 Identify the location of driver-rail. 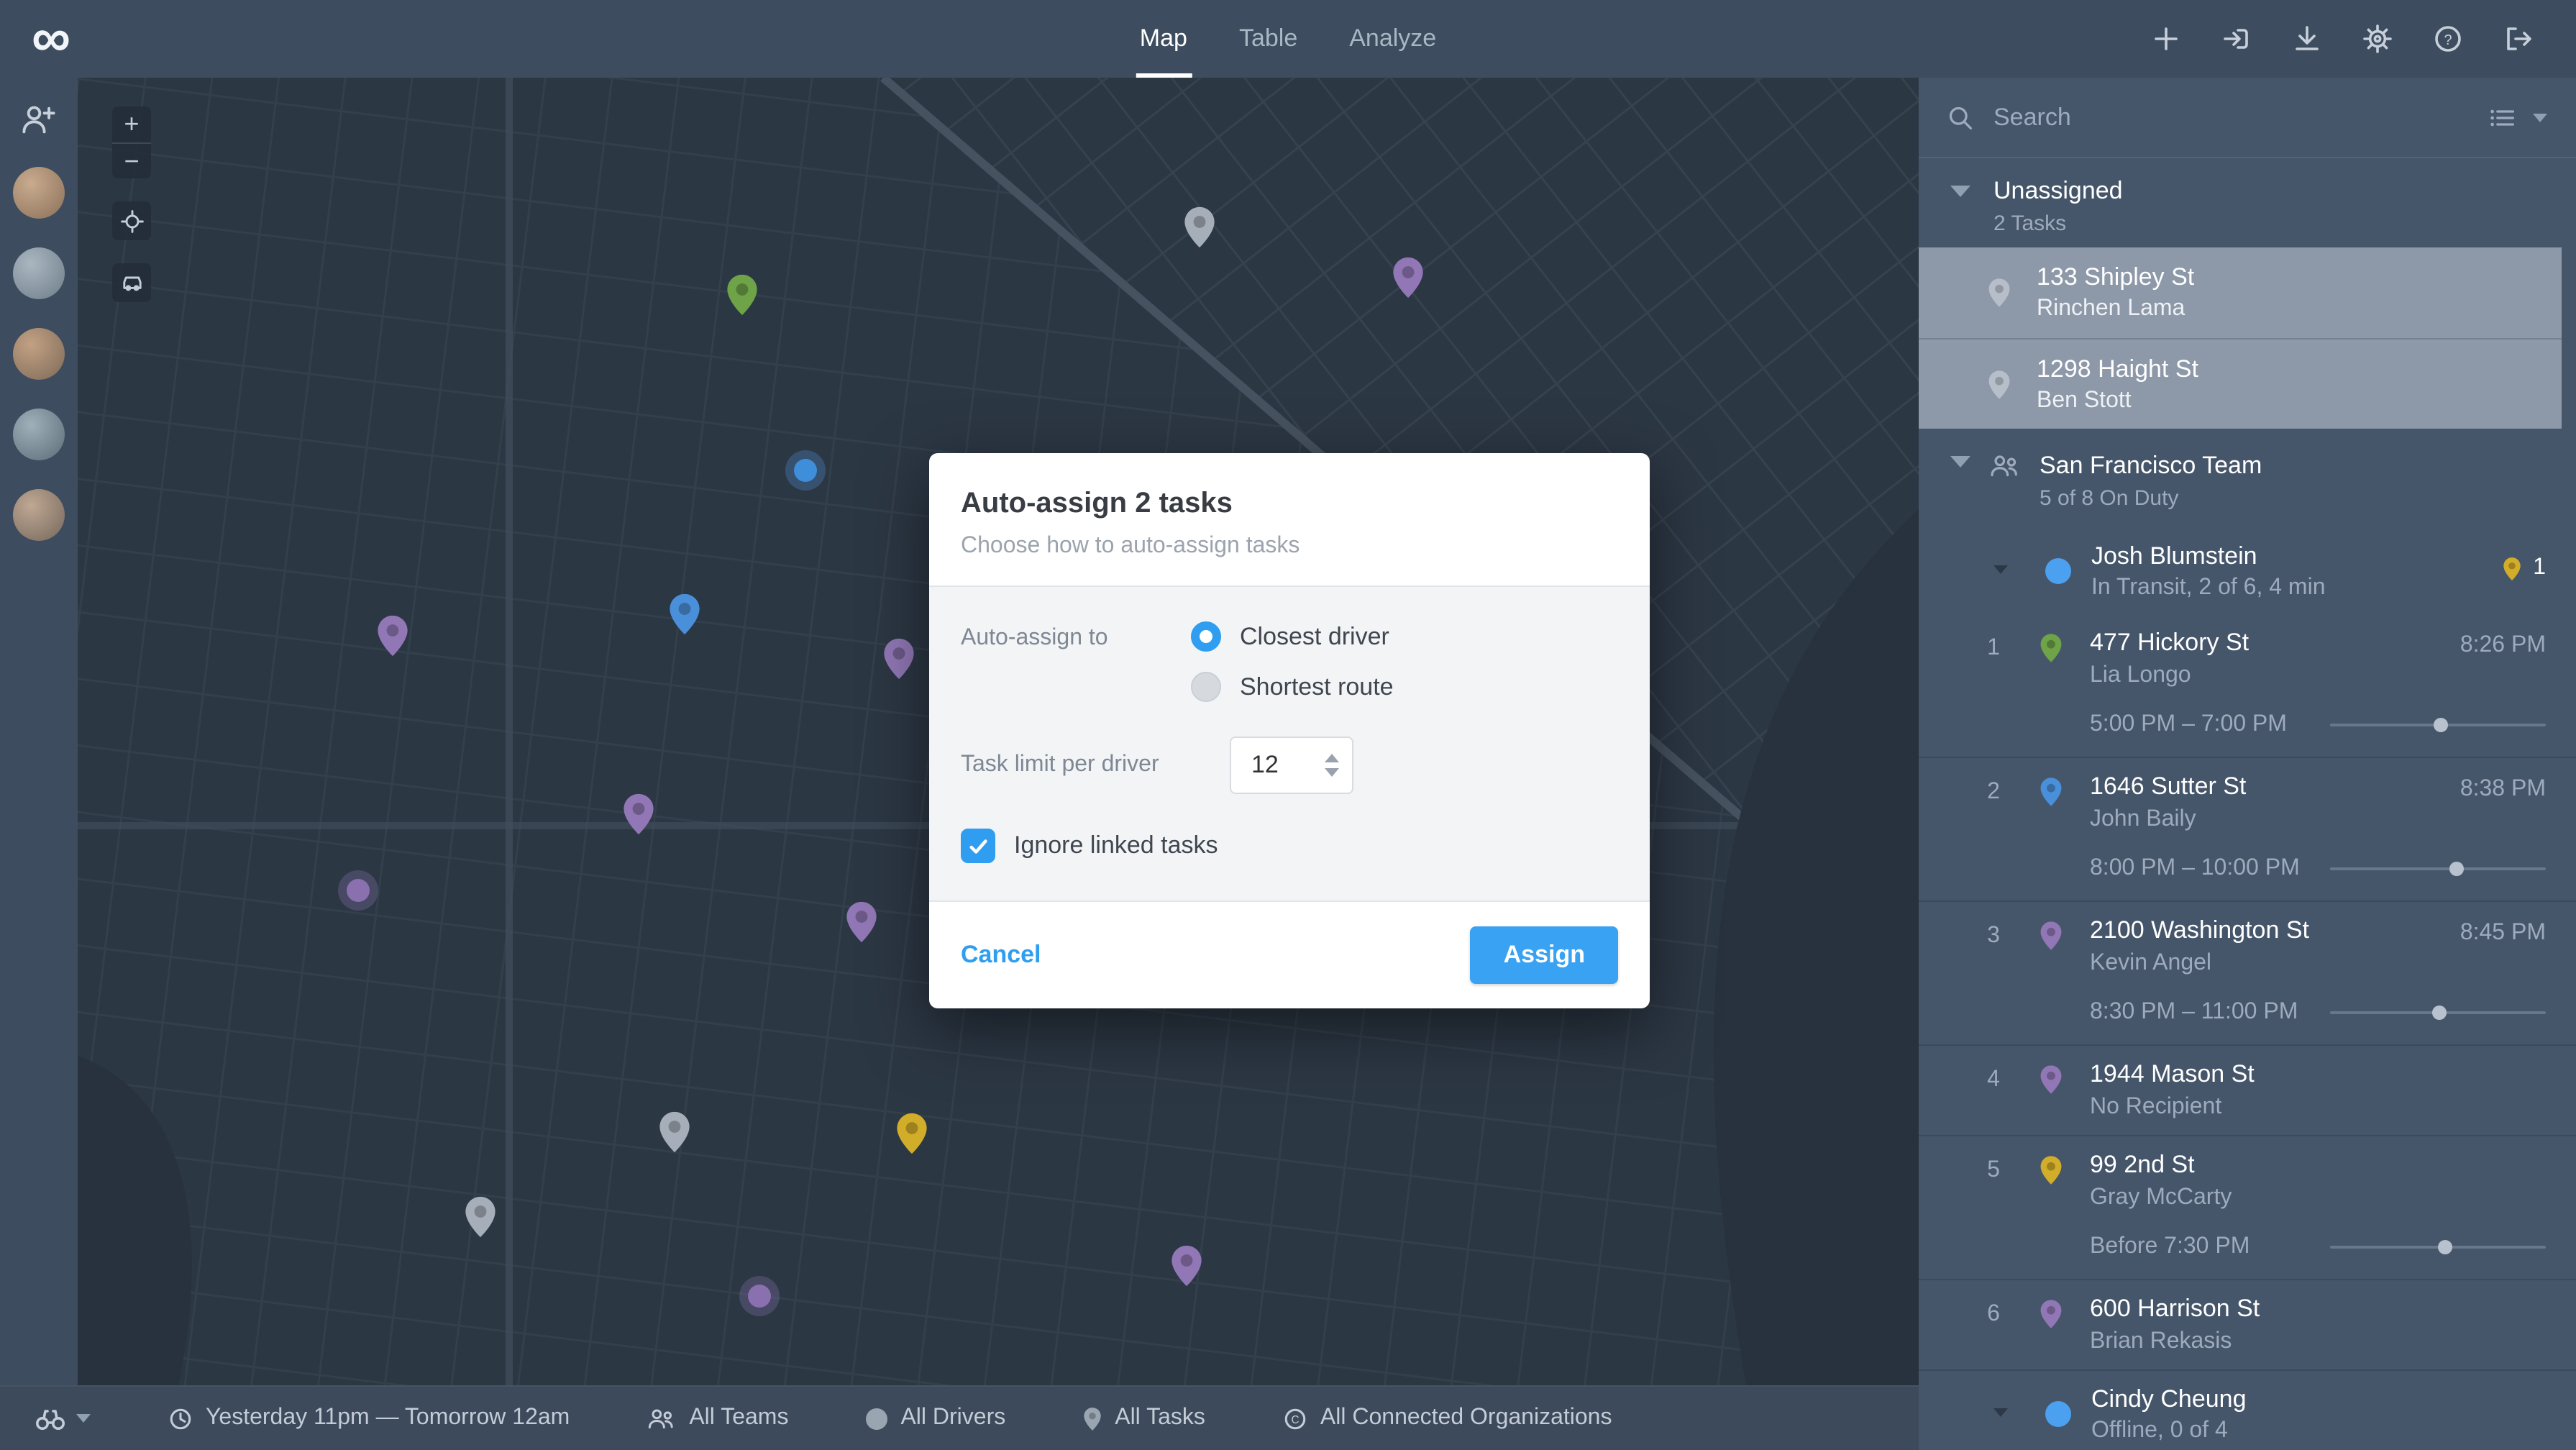
(39, 731).